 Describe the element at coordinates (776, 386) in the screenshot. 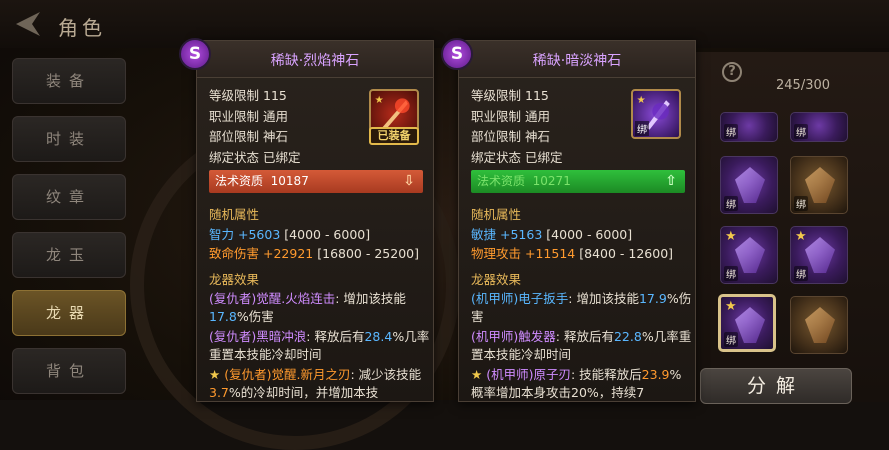

I see `decompose-button: 分解` at that location.